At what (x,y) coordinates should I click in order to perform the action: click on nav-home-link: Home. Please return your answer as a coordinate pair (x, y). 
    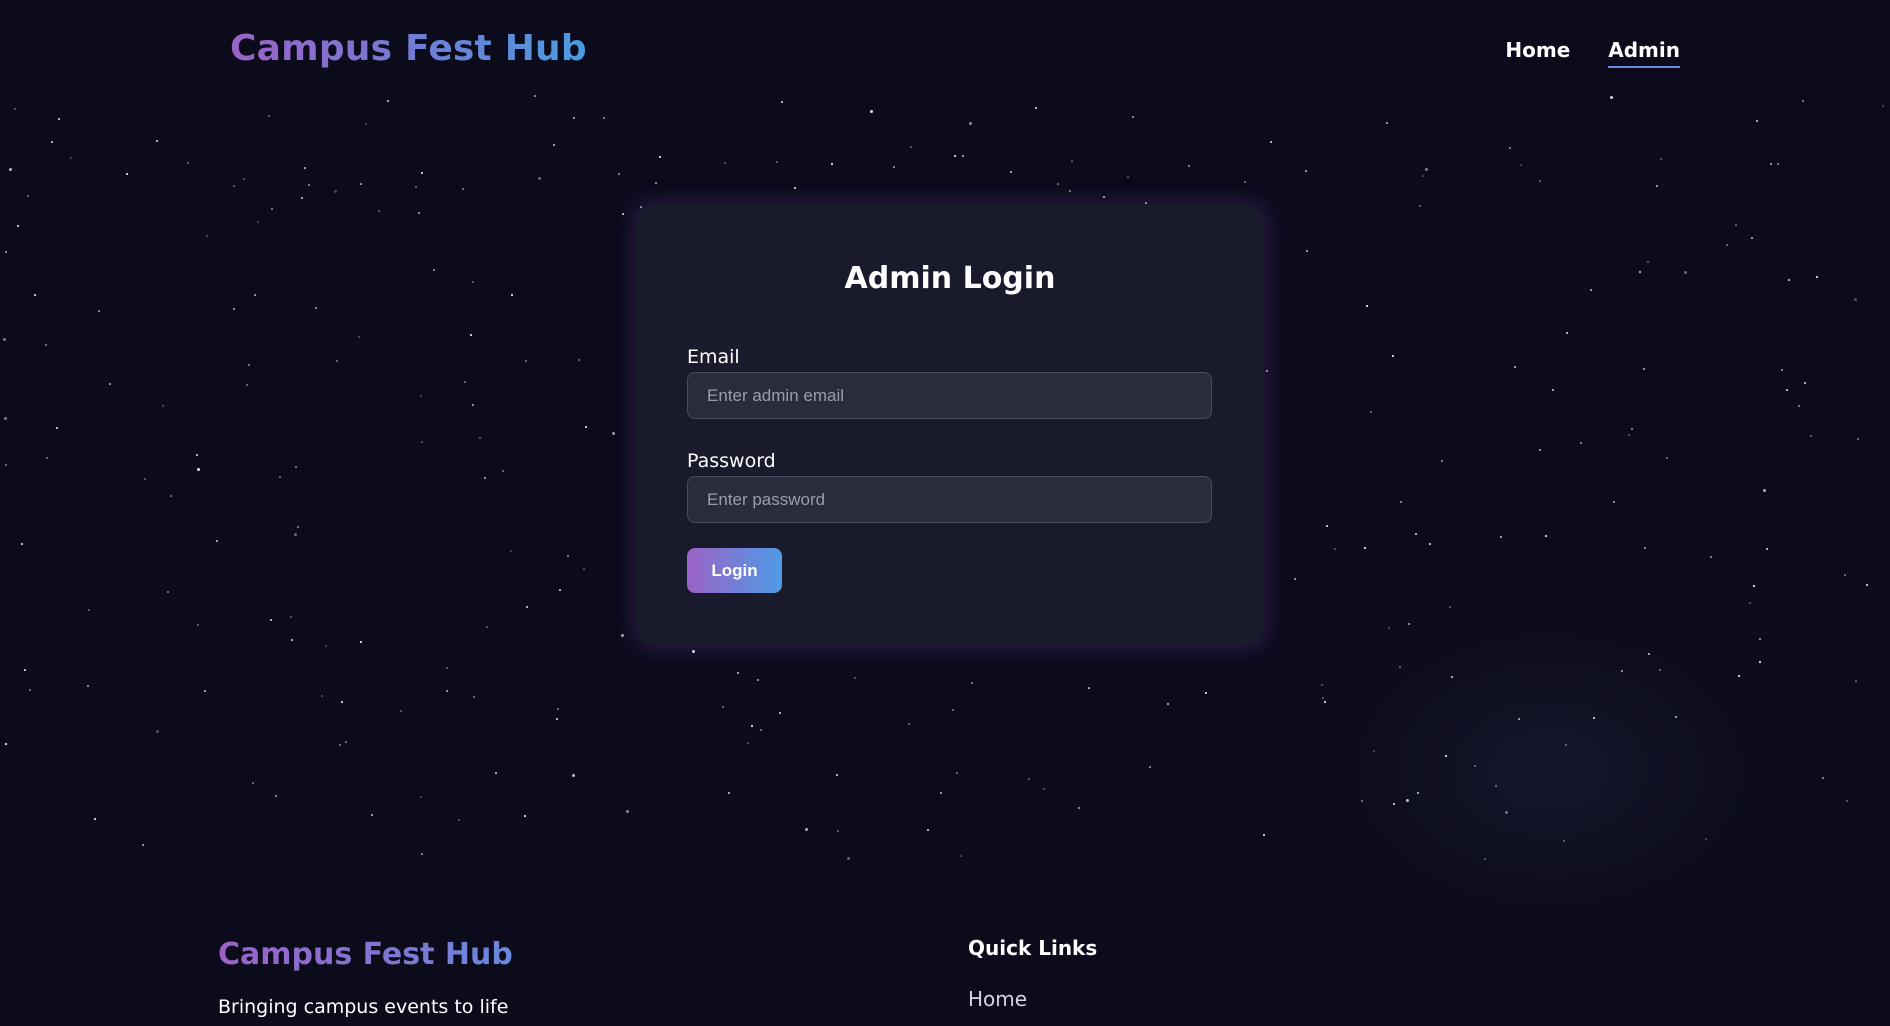
    Looking at the image, I should click on (1537, 53).